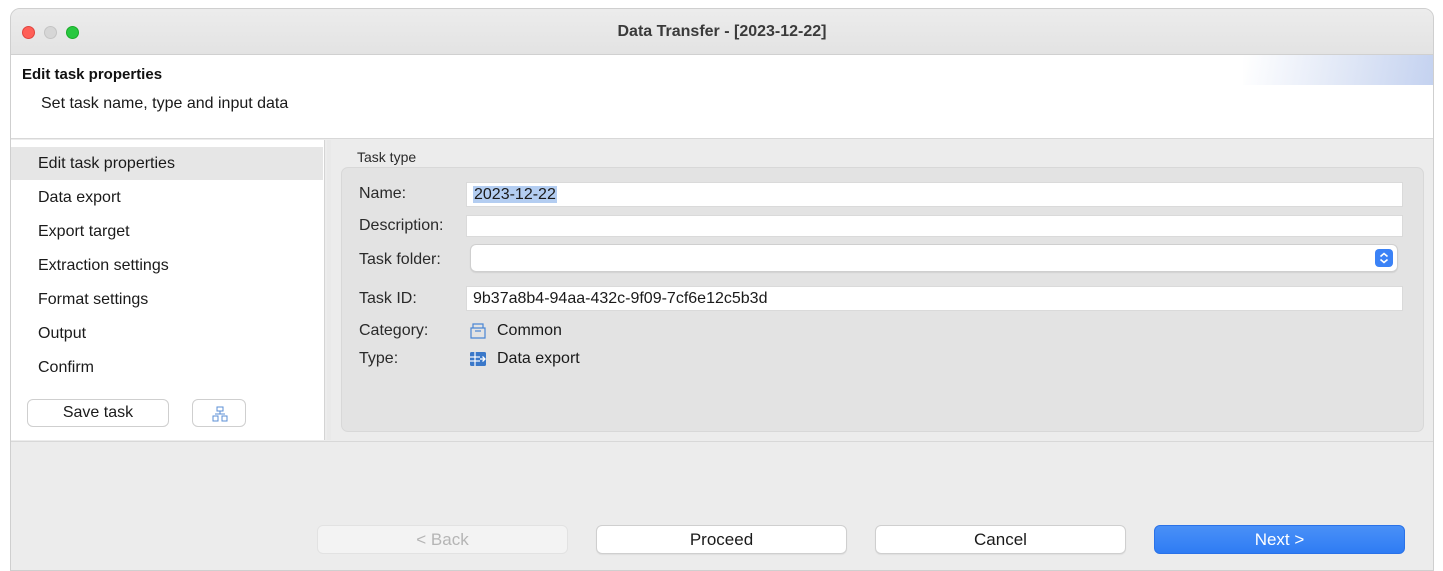 Image resolution: width=1443 pixels, height=571 pixels. What do you see at coordinates (394, 330) in the screenshot?
I see `category-label: Category:` at bounding box center [394, 330].